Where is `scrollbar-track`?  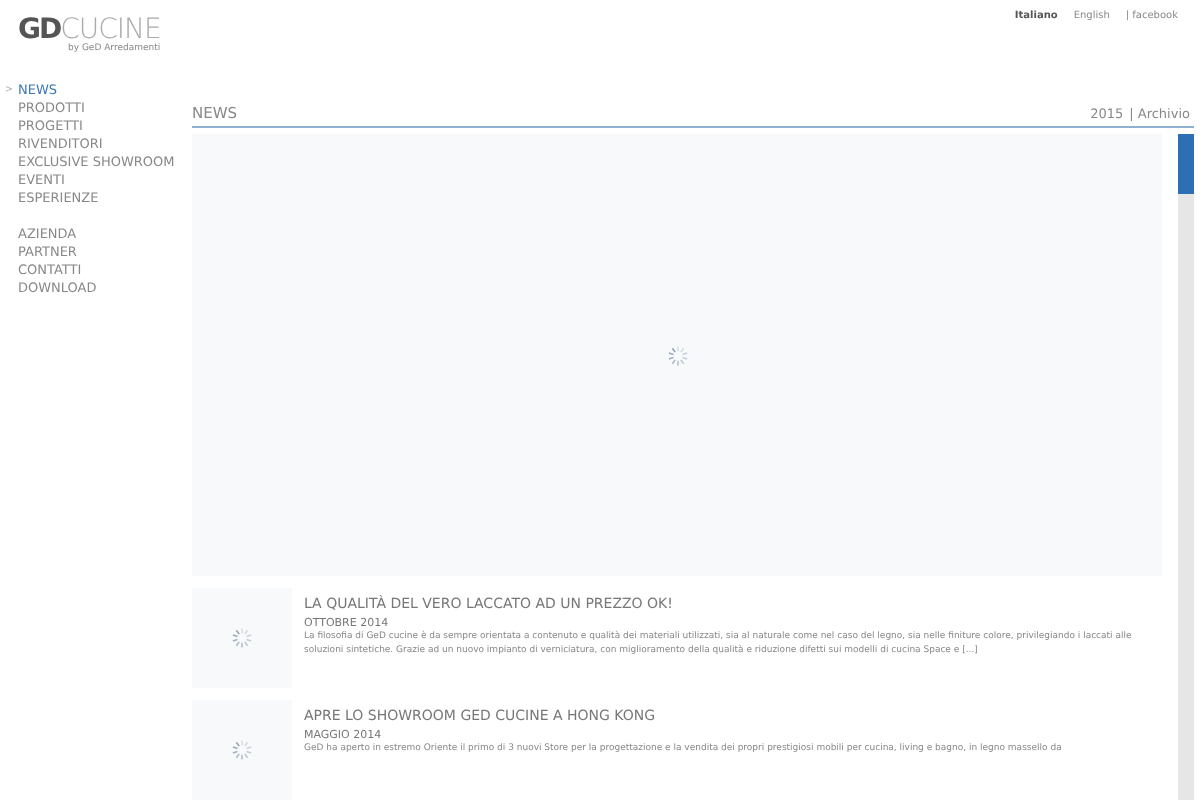
scrollbar-track is located at coordinates (1186, 467).